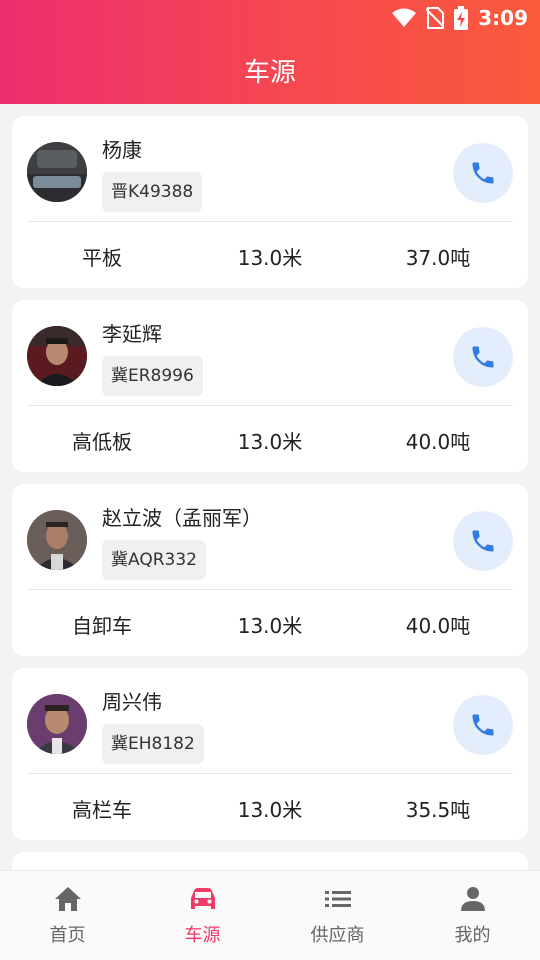 This screenshot has height=960, width=540. I want to click on driver-name: 赵立波（孟丽军）, so click(182, 518).